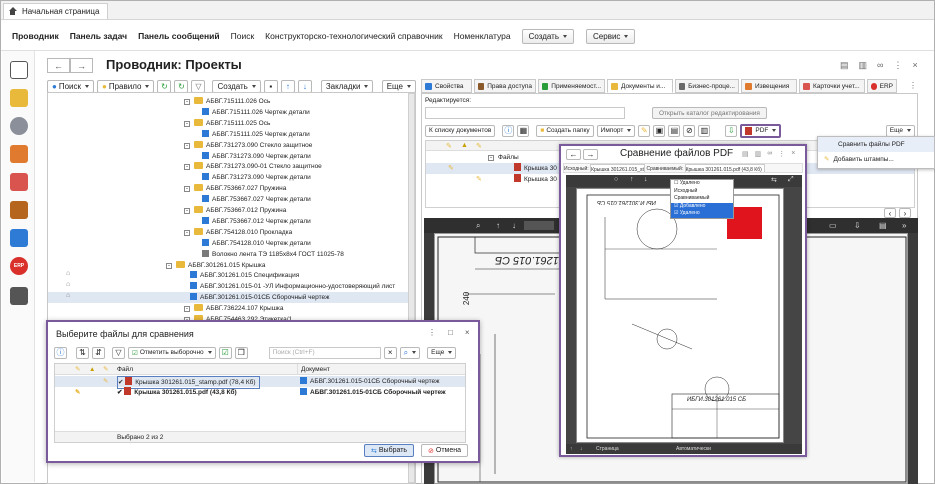 The height and width of the screenshot is (484, 935). What do you see at coordinates (164, 86) in the screenshot?
I see `refresh-button: ↻` at bounding box center [164, 86].